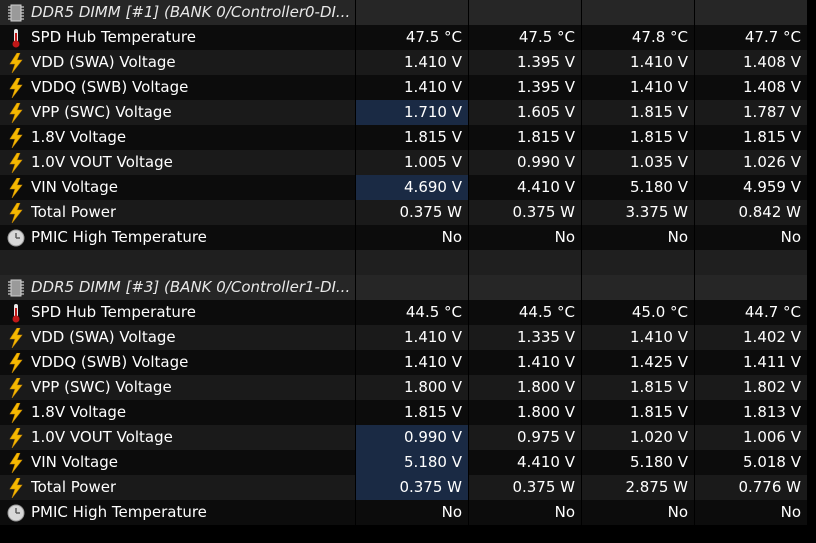 The width and height of the screenshot is (816, 543). Describe the element at coordinates (751, 187) in the screenshot. I see `avg-value: 4.959 V` at that location.